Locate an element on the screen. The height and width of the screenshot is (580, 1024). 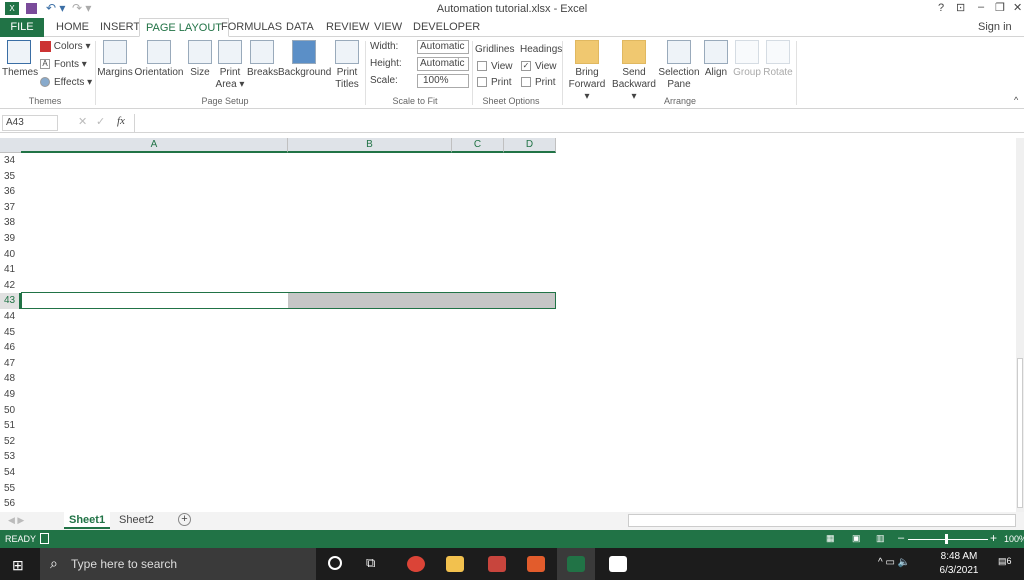
breaks-button: Breaks is located at coordinates (262, 59).